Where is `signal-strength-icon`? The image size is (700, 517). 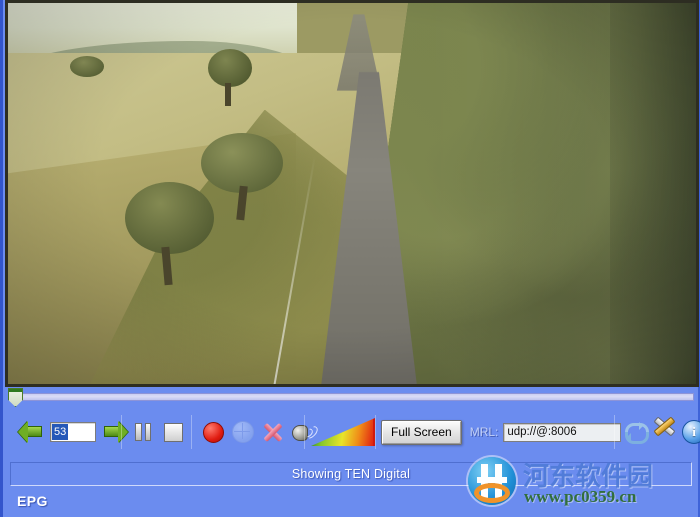
signal-strength-icon is located at coordinates (343, 432).